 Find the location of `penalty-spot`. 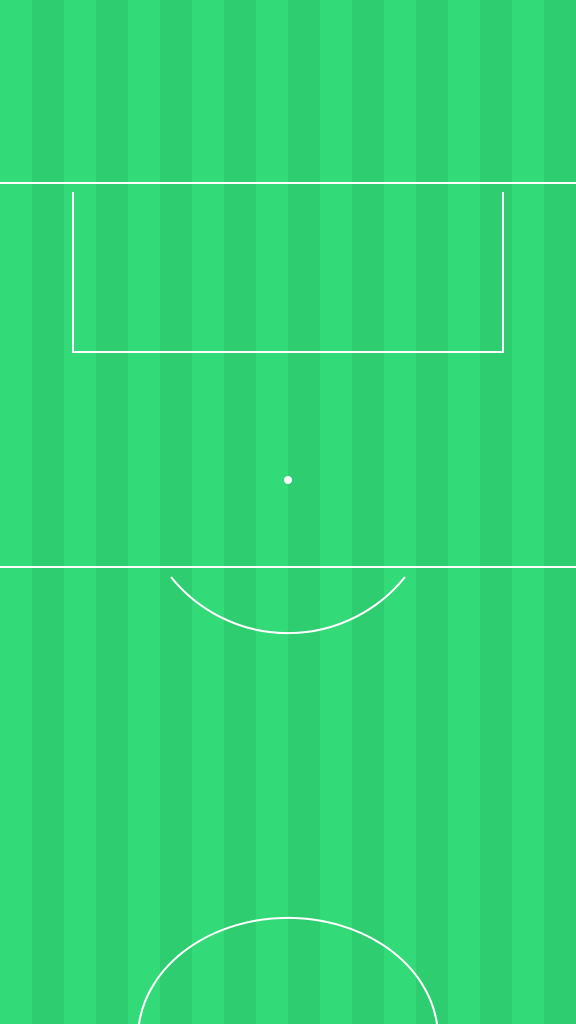

penalty-spot is located at coordinates (288, 480).